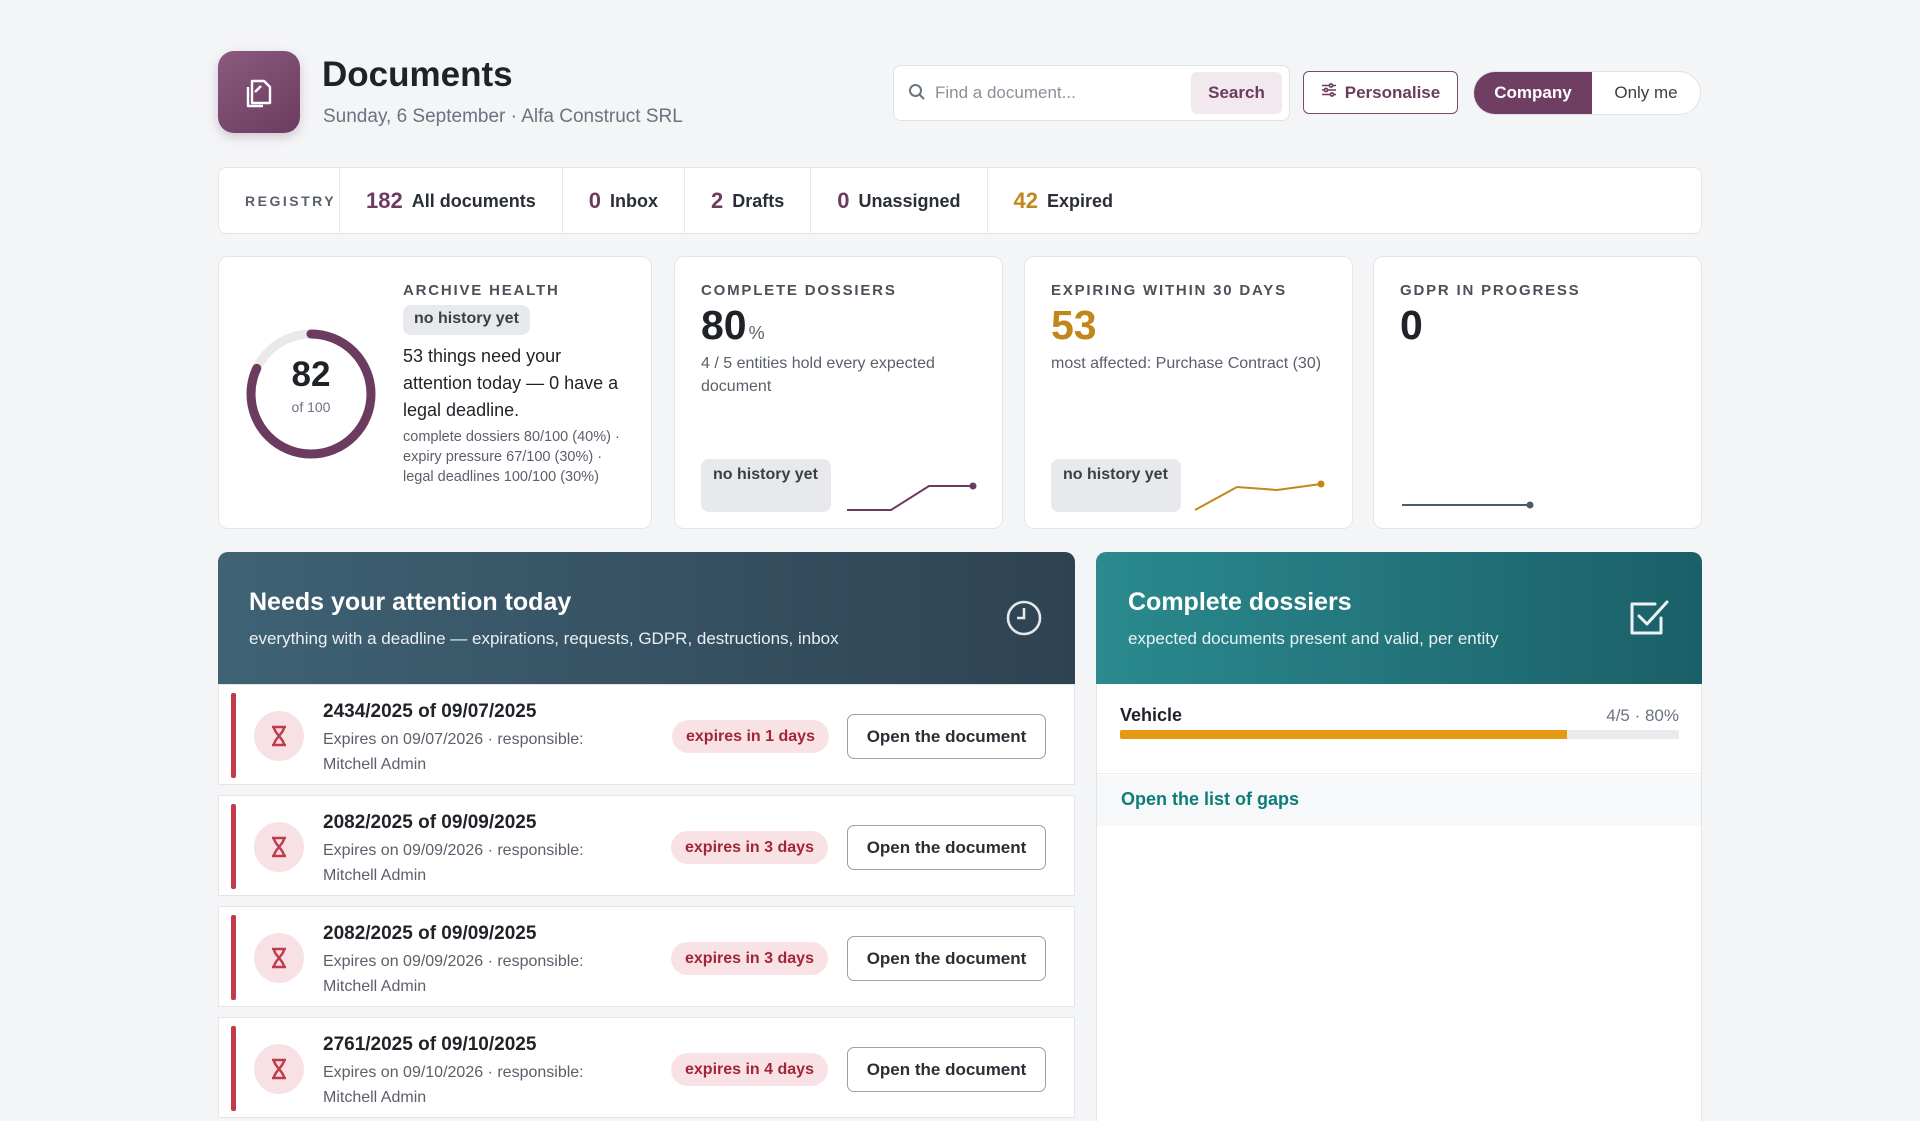 The image size is (1920, 1121). I want to click on registry-item-label: Unassigned, so click(909, 201).